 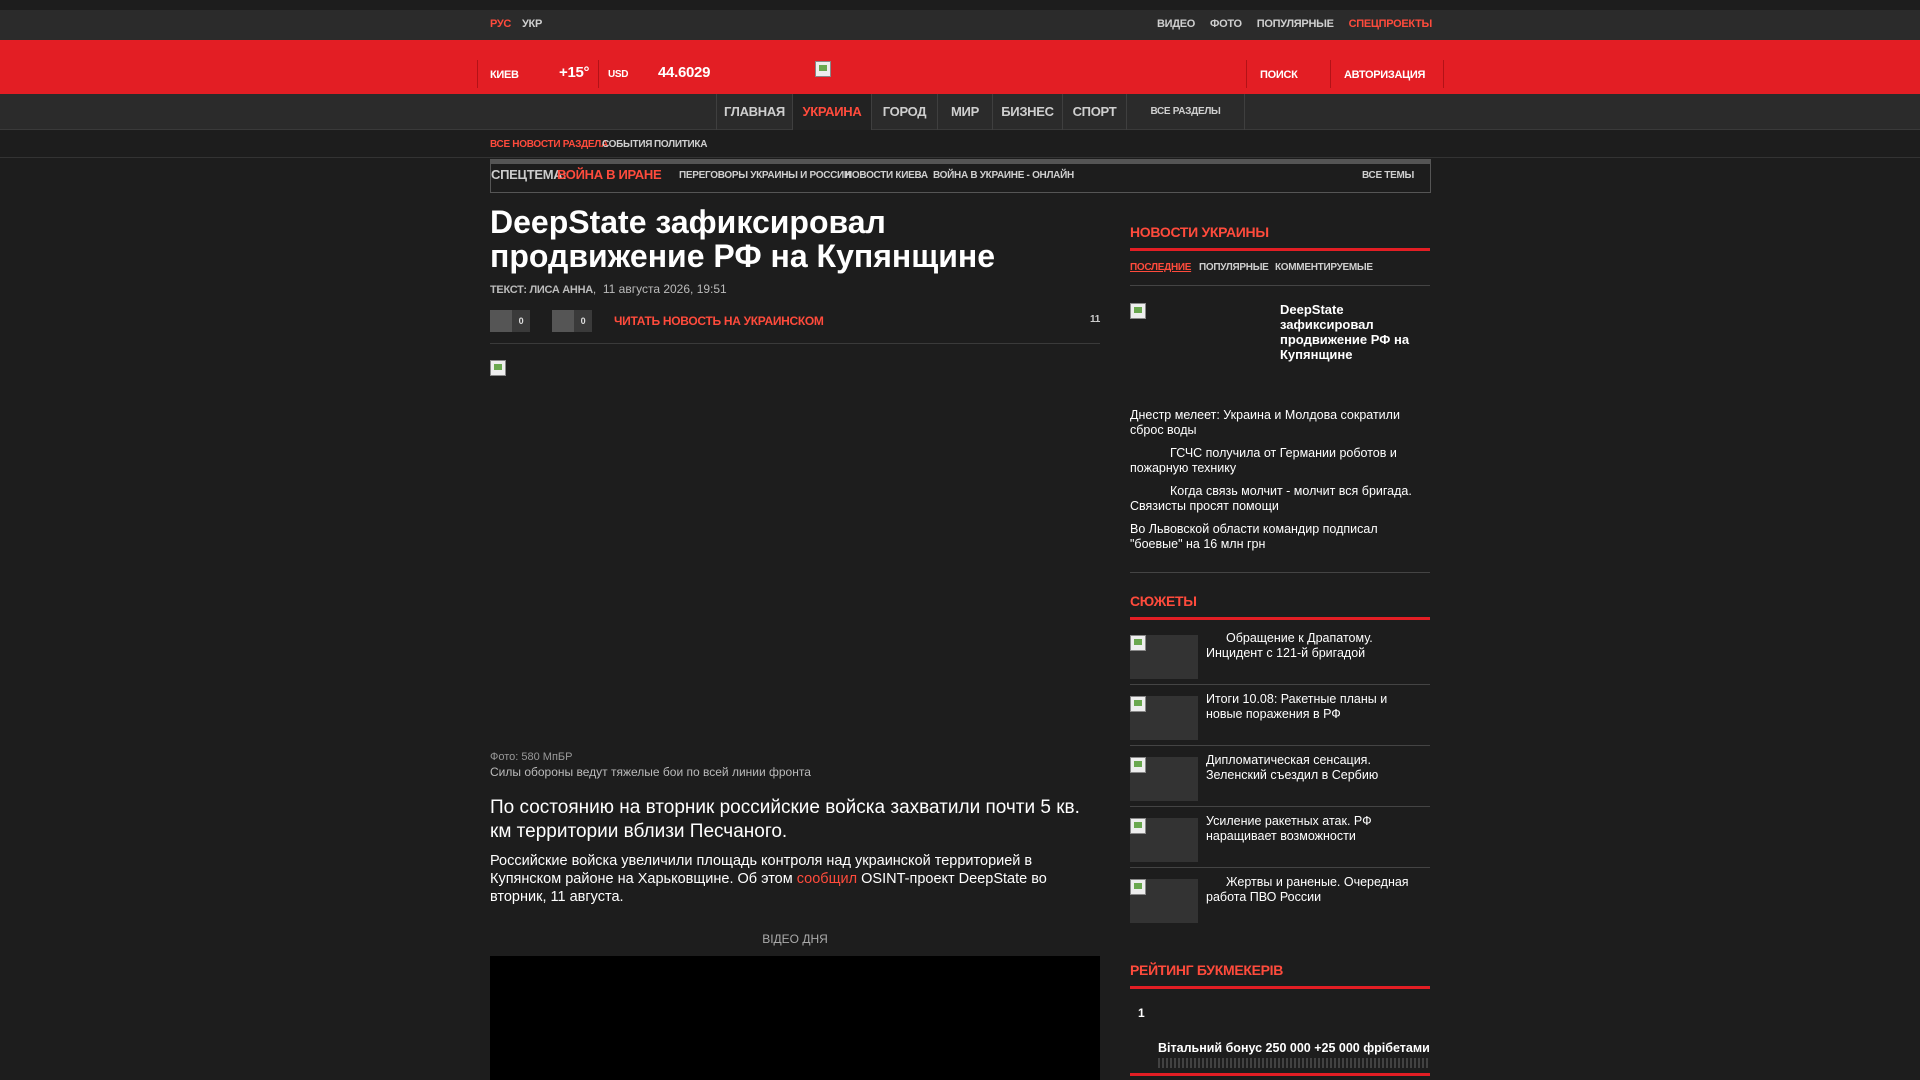 What do you see at coordinates (795, 1018) in the screenshot?
I see `video-player` at bounding box center [795, 1018].